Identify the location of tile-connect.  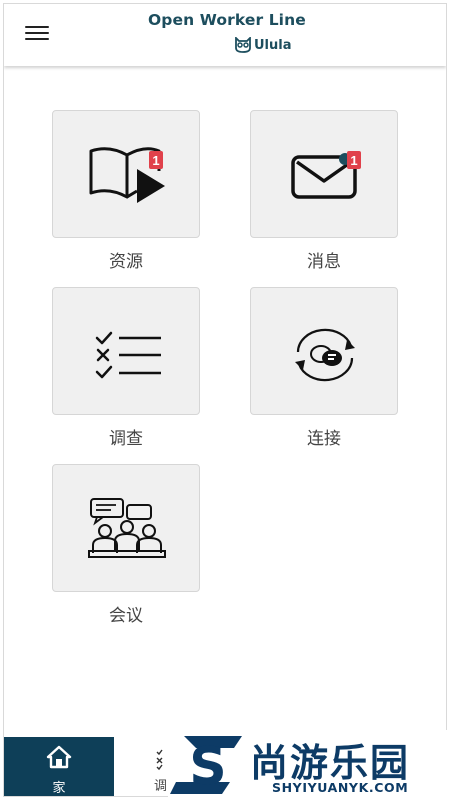
(324, 351).